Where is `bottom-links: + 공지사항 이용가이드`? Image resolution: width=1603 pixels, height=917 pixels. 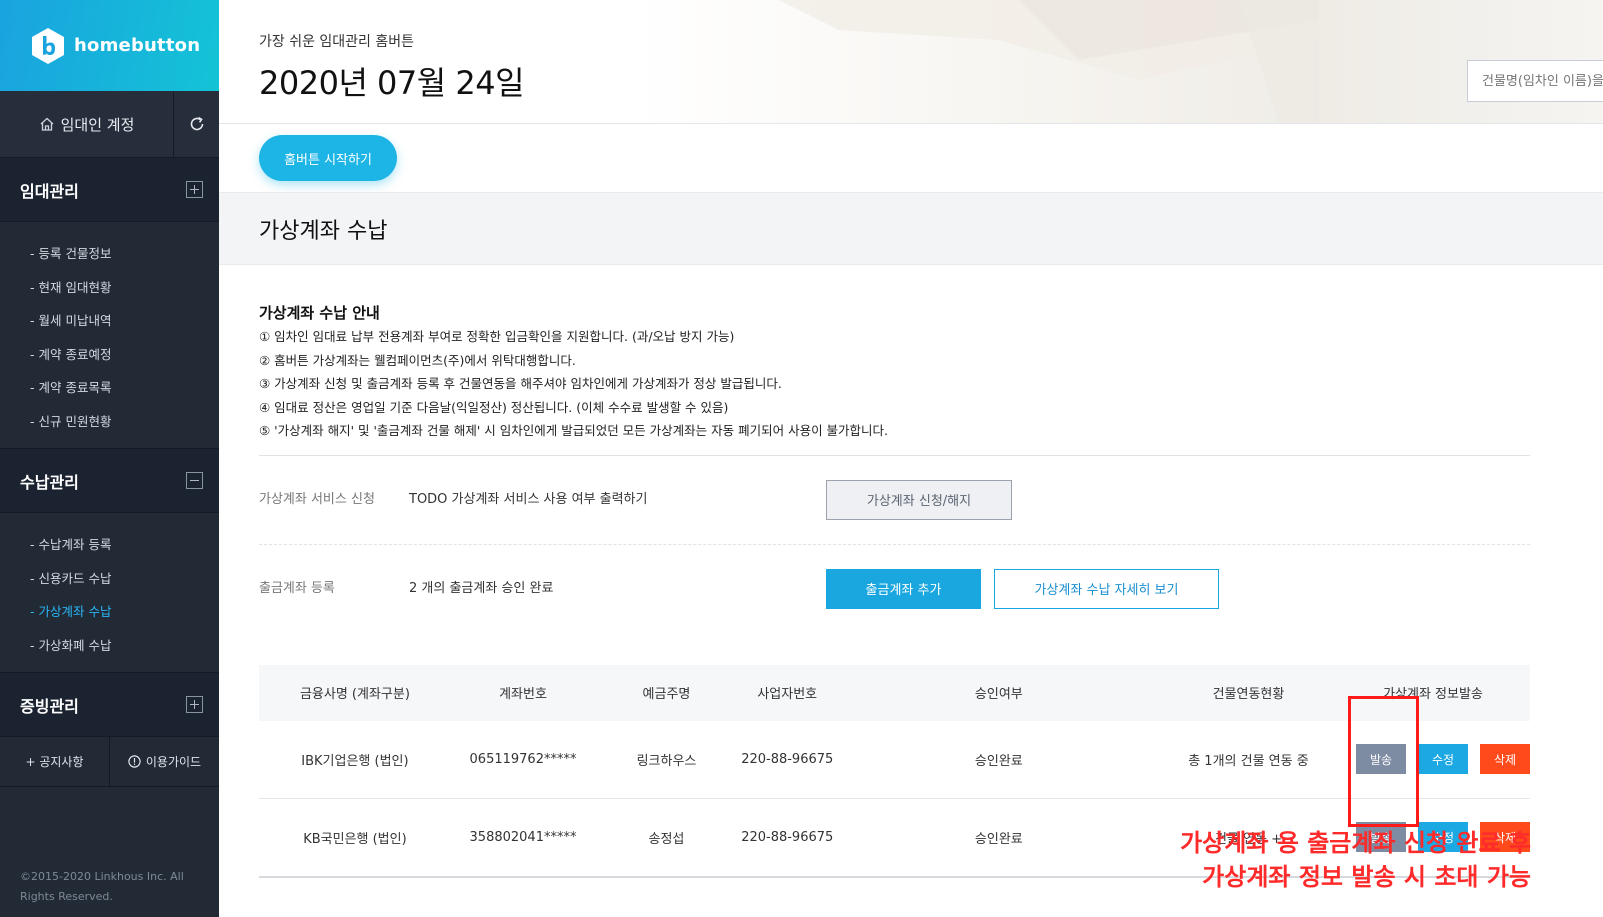 bottom-links: + 공지사항 이용가이드 is located at coordinates (109, 762).